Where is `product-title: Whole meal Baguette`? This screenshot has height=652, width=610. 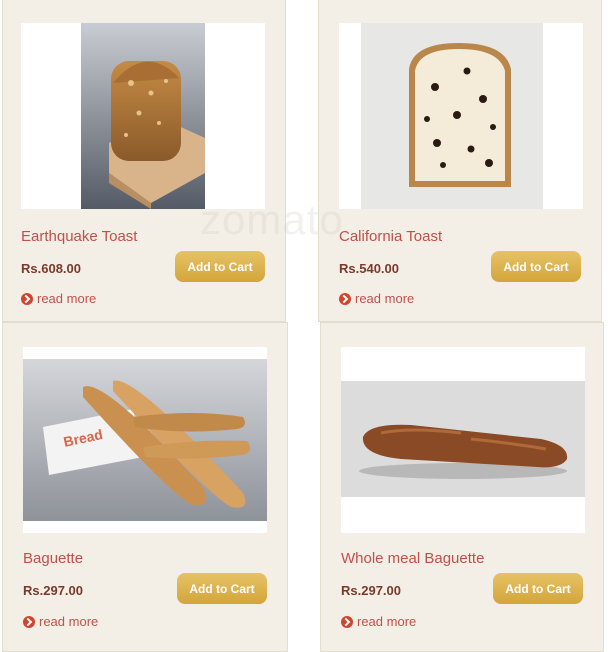
product-title: Whole meal Baguette is located at coordinates (412, 558).